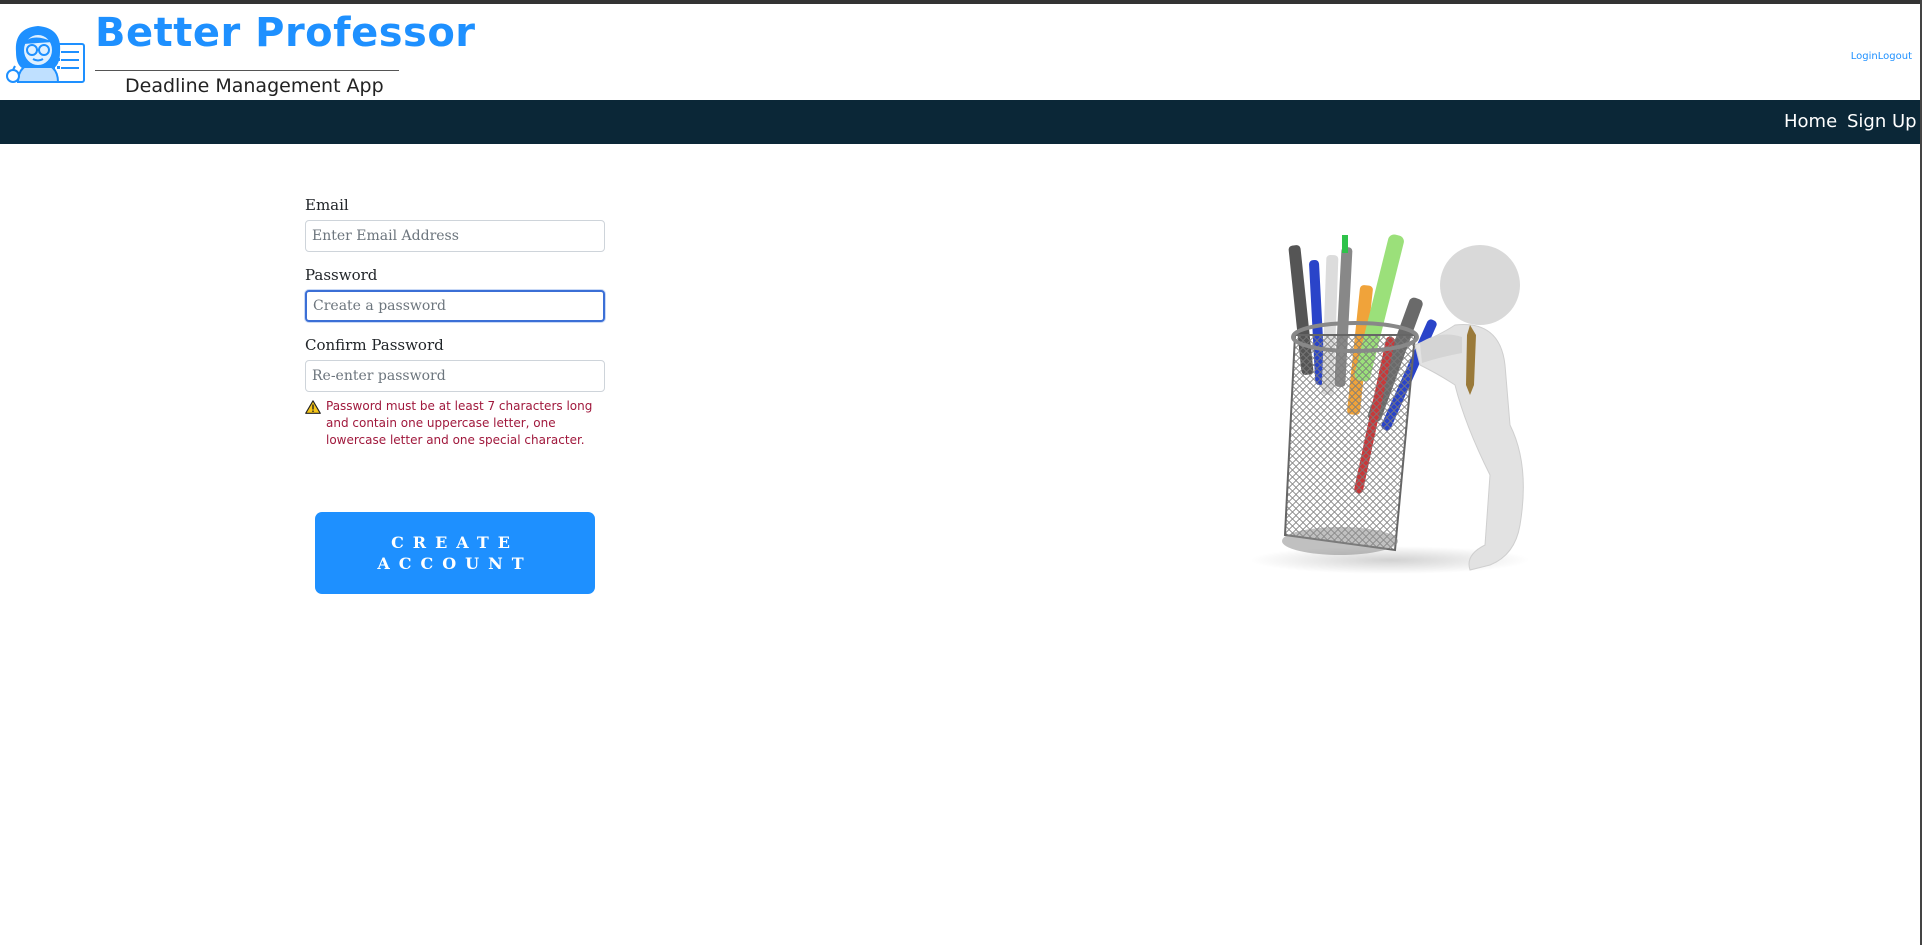 Image resolution: width=1922 pixels, height=945 pixels. I want to click on warning-triangle-icon, so click(313, 407).